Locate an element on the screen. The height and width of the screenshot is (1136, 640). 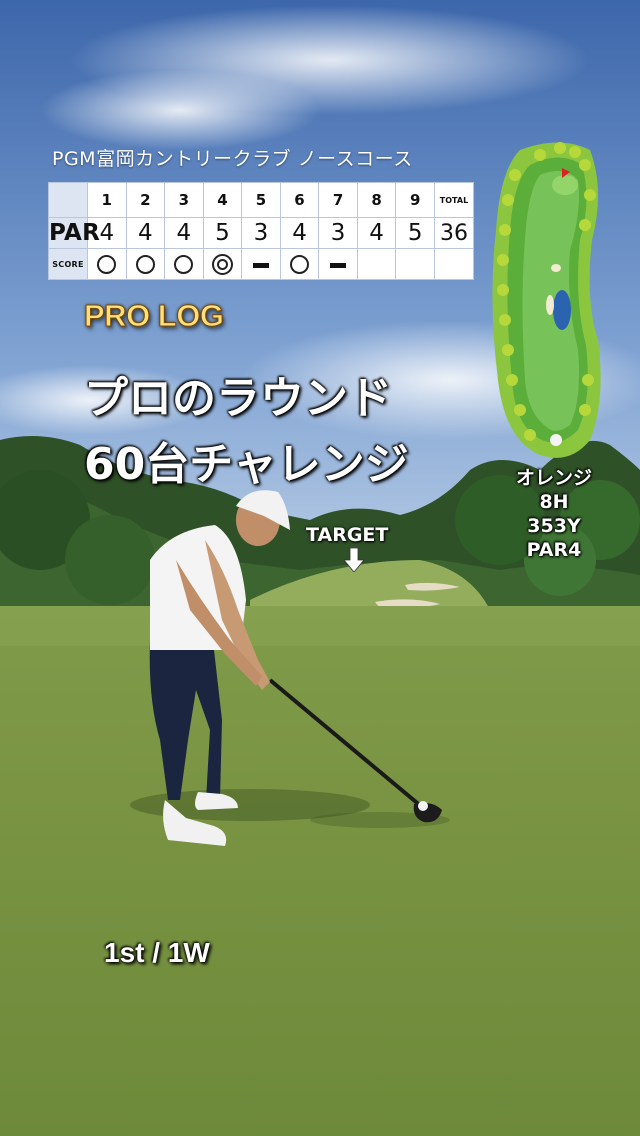
shot-label: 1st / 1W is located at coordinates (157, 952).